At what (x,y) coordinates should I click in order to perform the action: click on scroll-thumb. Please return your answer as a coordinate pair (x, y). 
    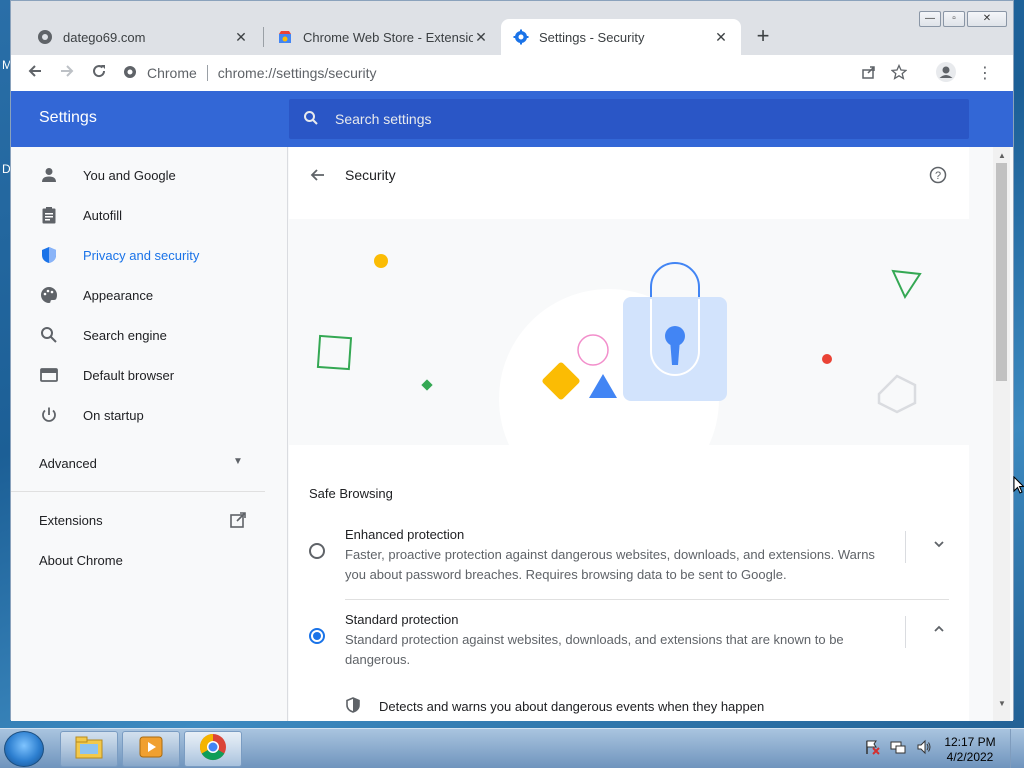
    Looking at the image, I should click on (1001, 272).